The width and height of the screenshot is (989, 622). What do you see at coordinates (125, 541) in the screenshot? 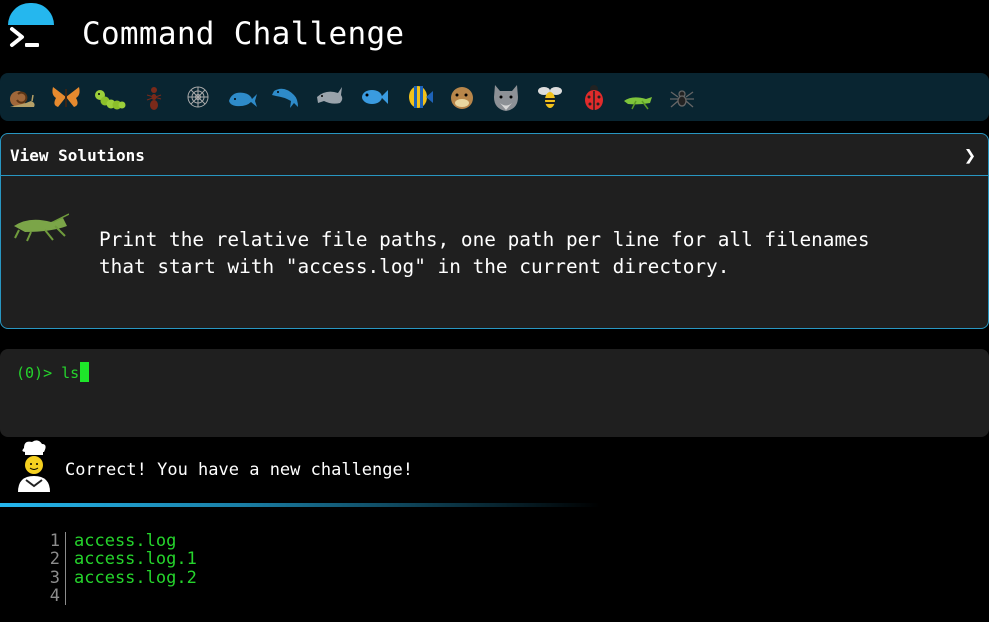
I see `output-text: access.log` at bounding box center [125, 541].